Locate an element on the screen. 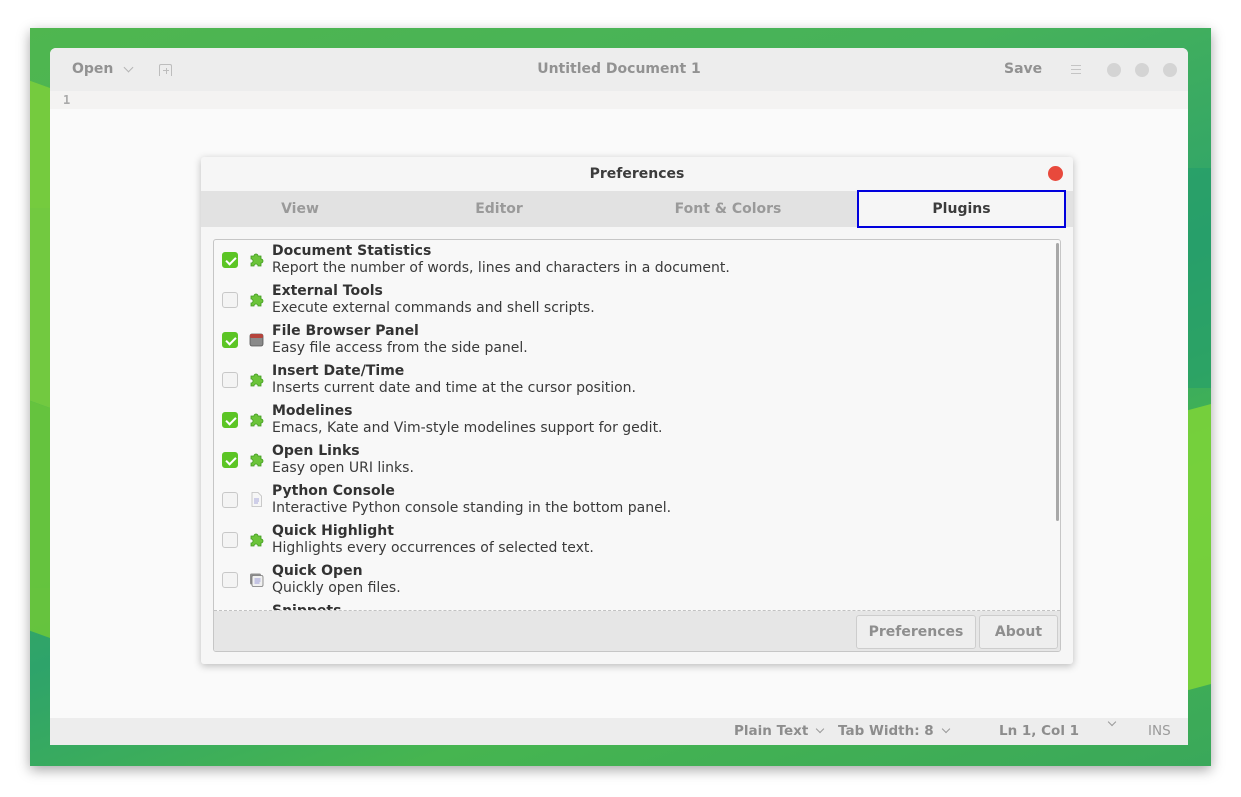  cursor-position-label: Ln 1, Col 1 is located at coordinates (1039, 731).